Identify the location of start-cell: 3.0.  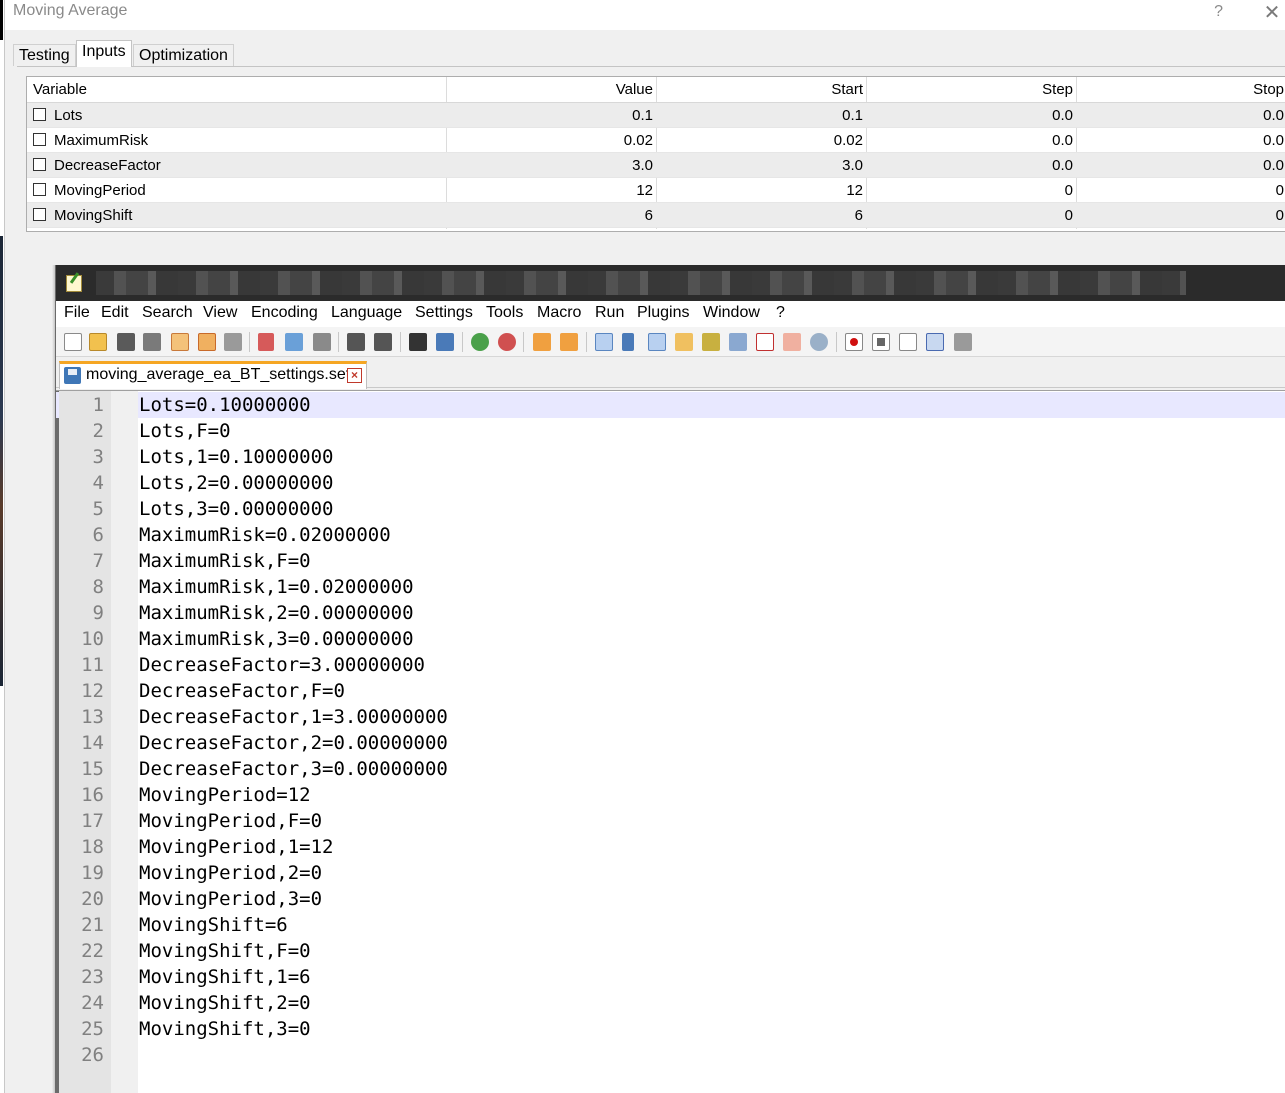
(761, 165).